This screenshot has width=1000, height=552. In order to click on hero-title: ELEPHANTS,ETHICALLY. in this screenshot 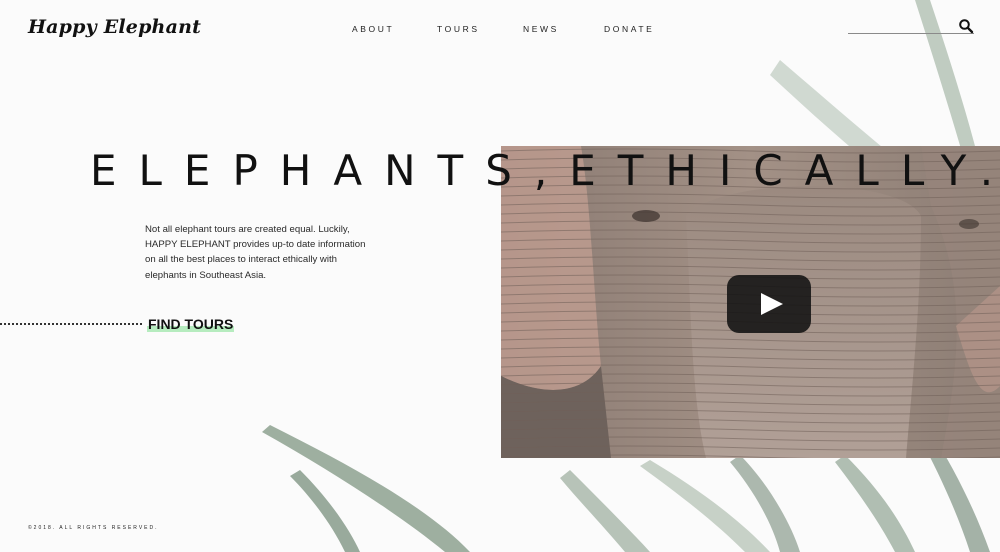, I will do `click(545, 171)`.